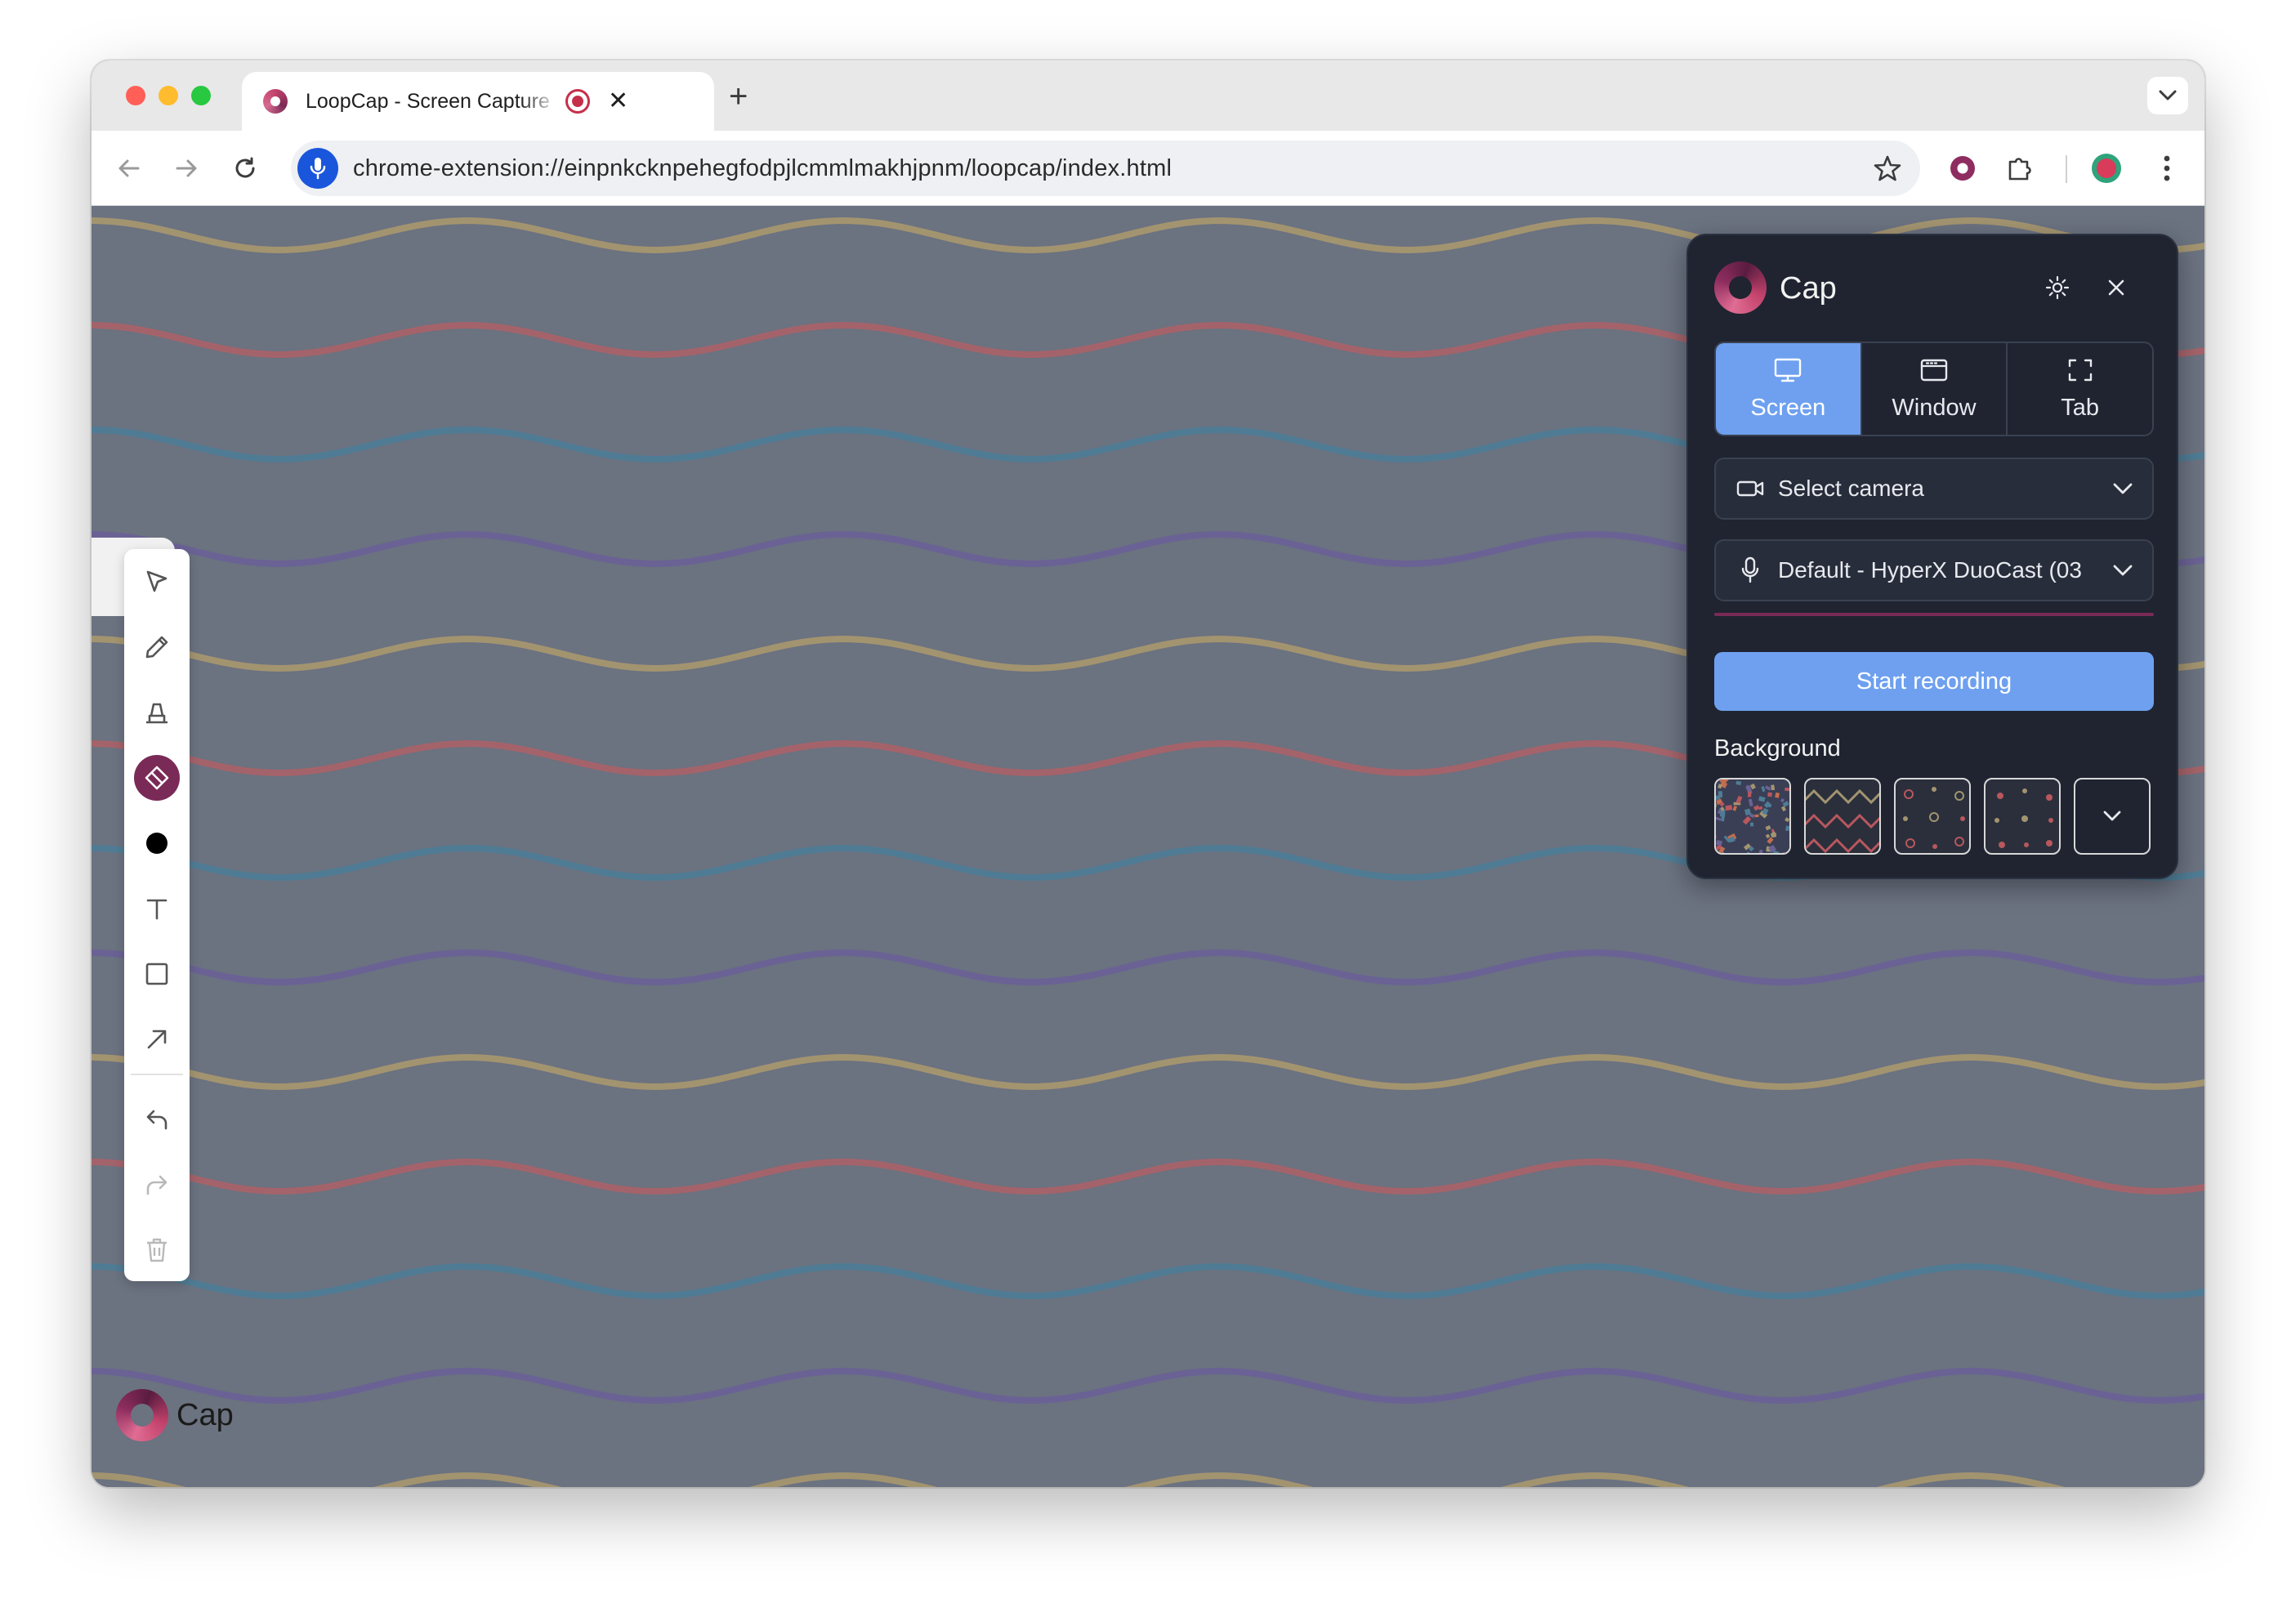 This screenshot has width=2296, height=1608. I want to click on reload-button, so click(245, 168).